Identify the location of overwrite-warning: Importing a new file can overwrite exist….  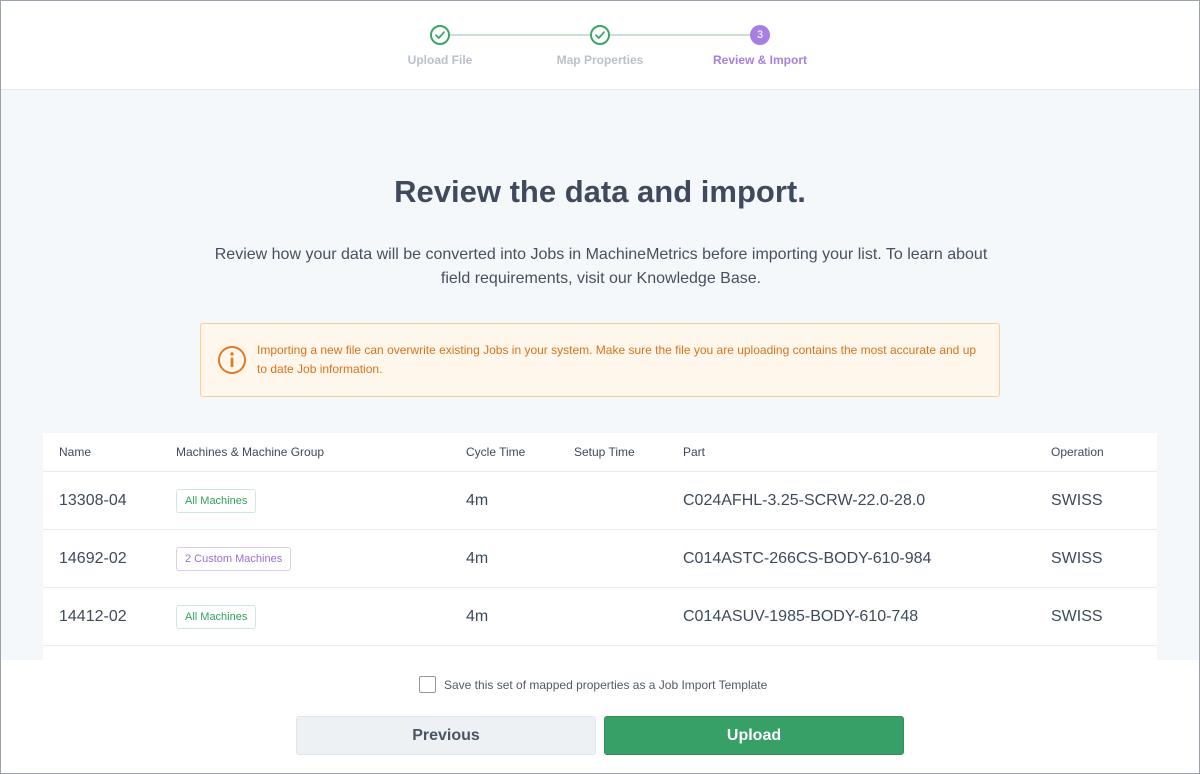
(600, 360).